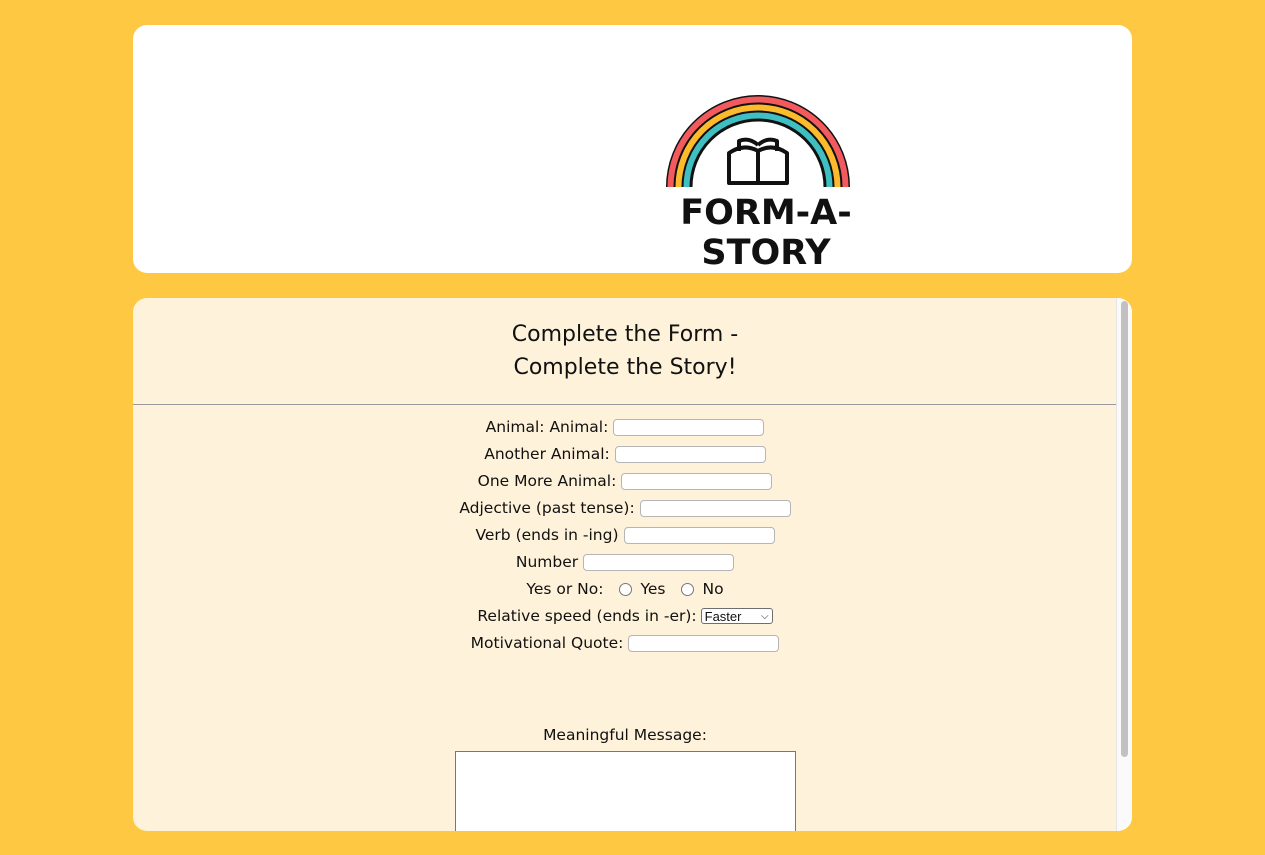 The width and height of the screenshot is (1265, 855). Describe the element at coordinates (766, 233) in the screenshot. I see `logo-text: FORM-A-STORY` at that location.